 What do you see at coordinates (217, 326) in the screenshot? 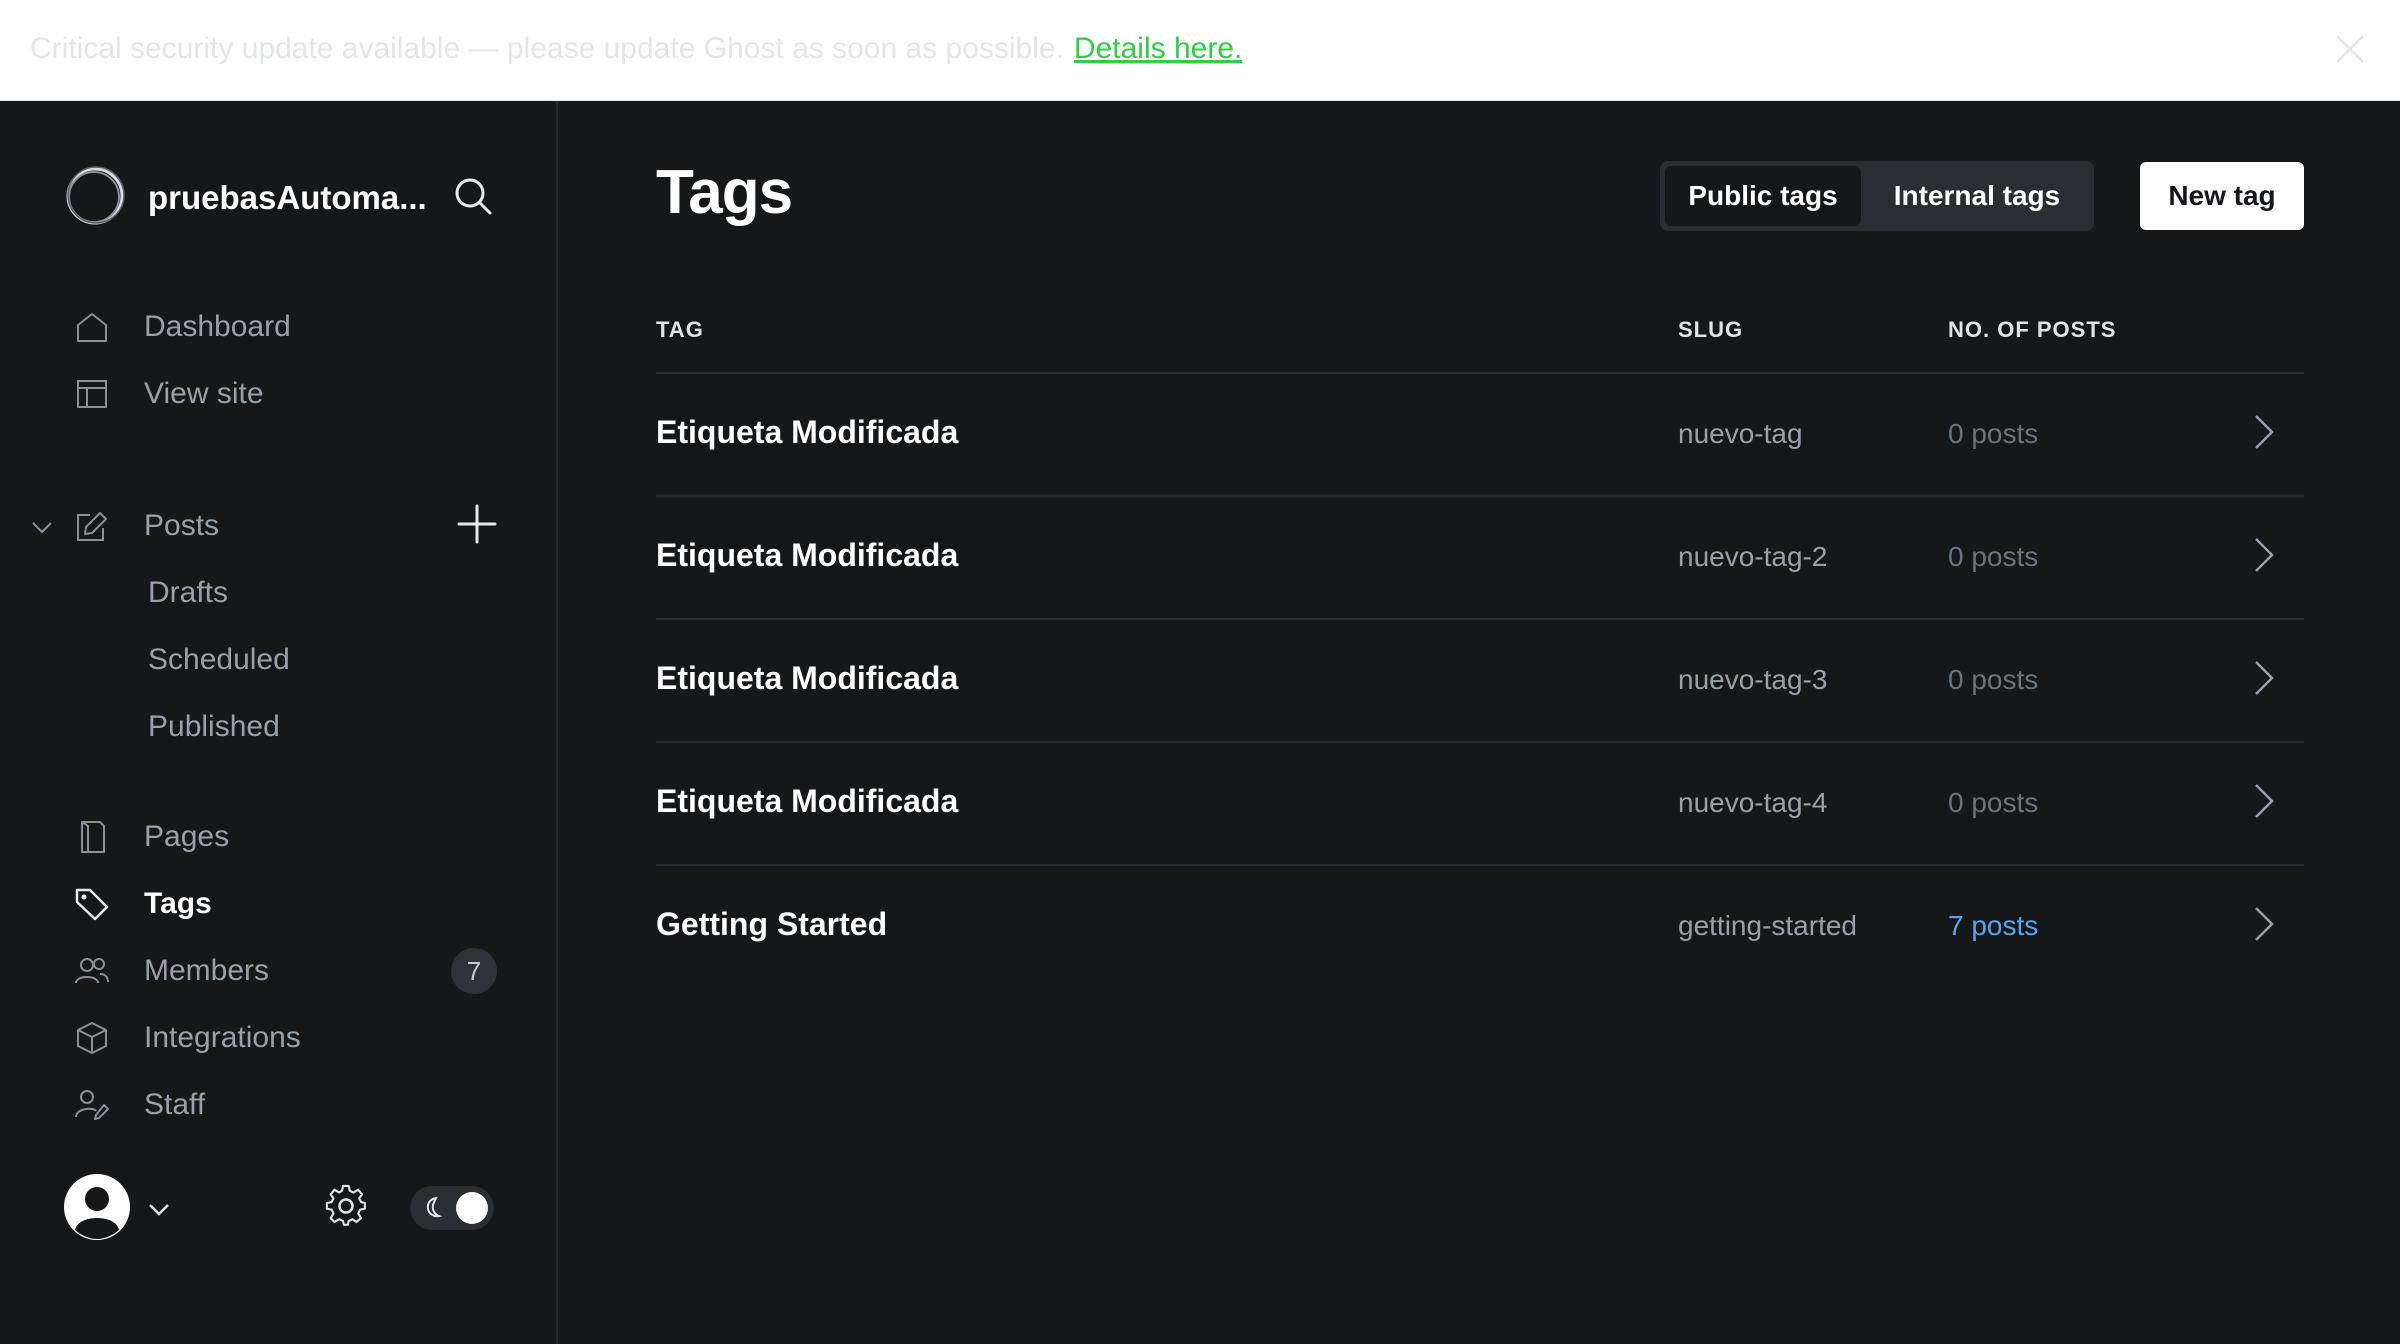
I see `sidebar-item-label: Dashboard` at bounding box center [217, 326].